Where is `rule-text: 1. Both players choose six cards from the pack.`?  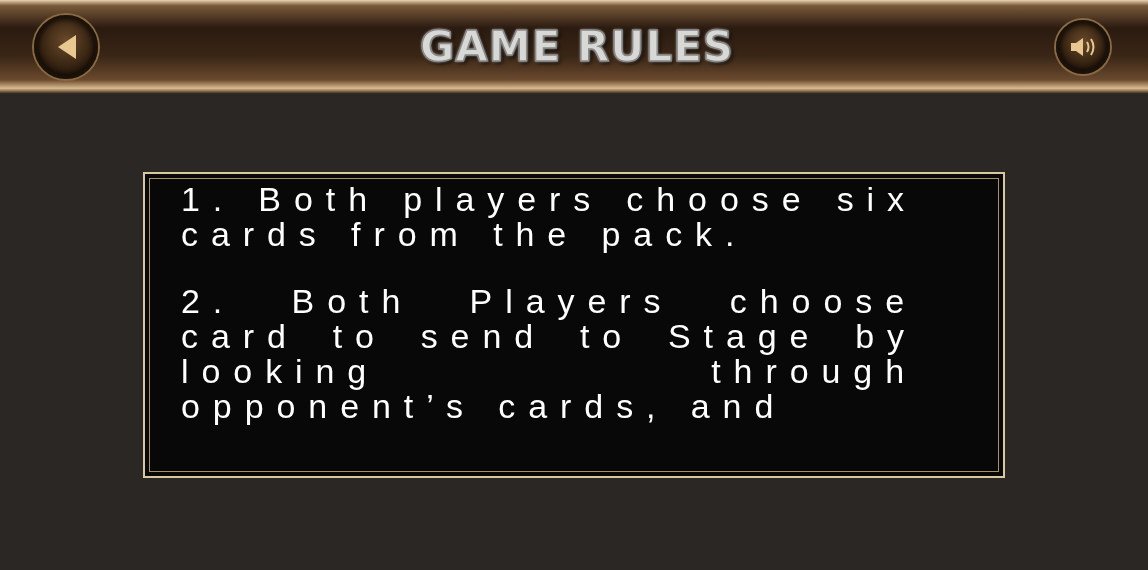
rule-text: 1. Both players choose six cards from the pack. is located at coordinates (549, 217).